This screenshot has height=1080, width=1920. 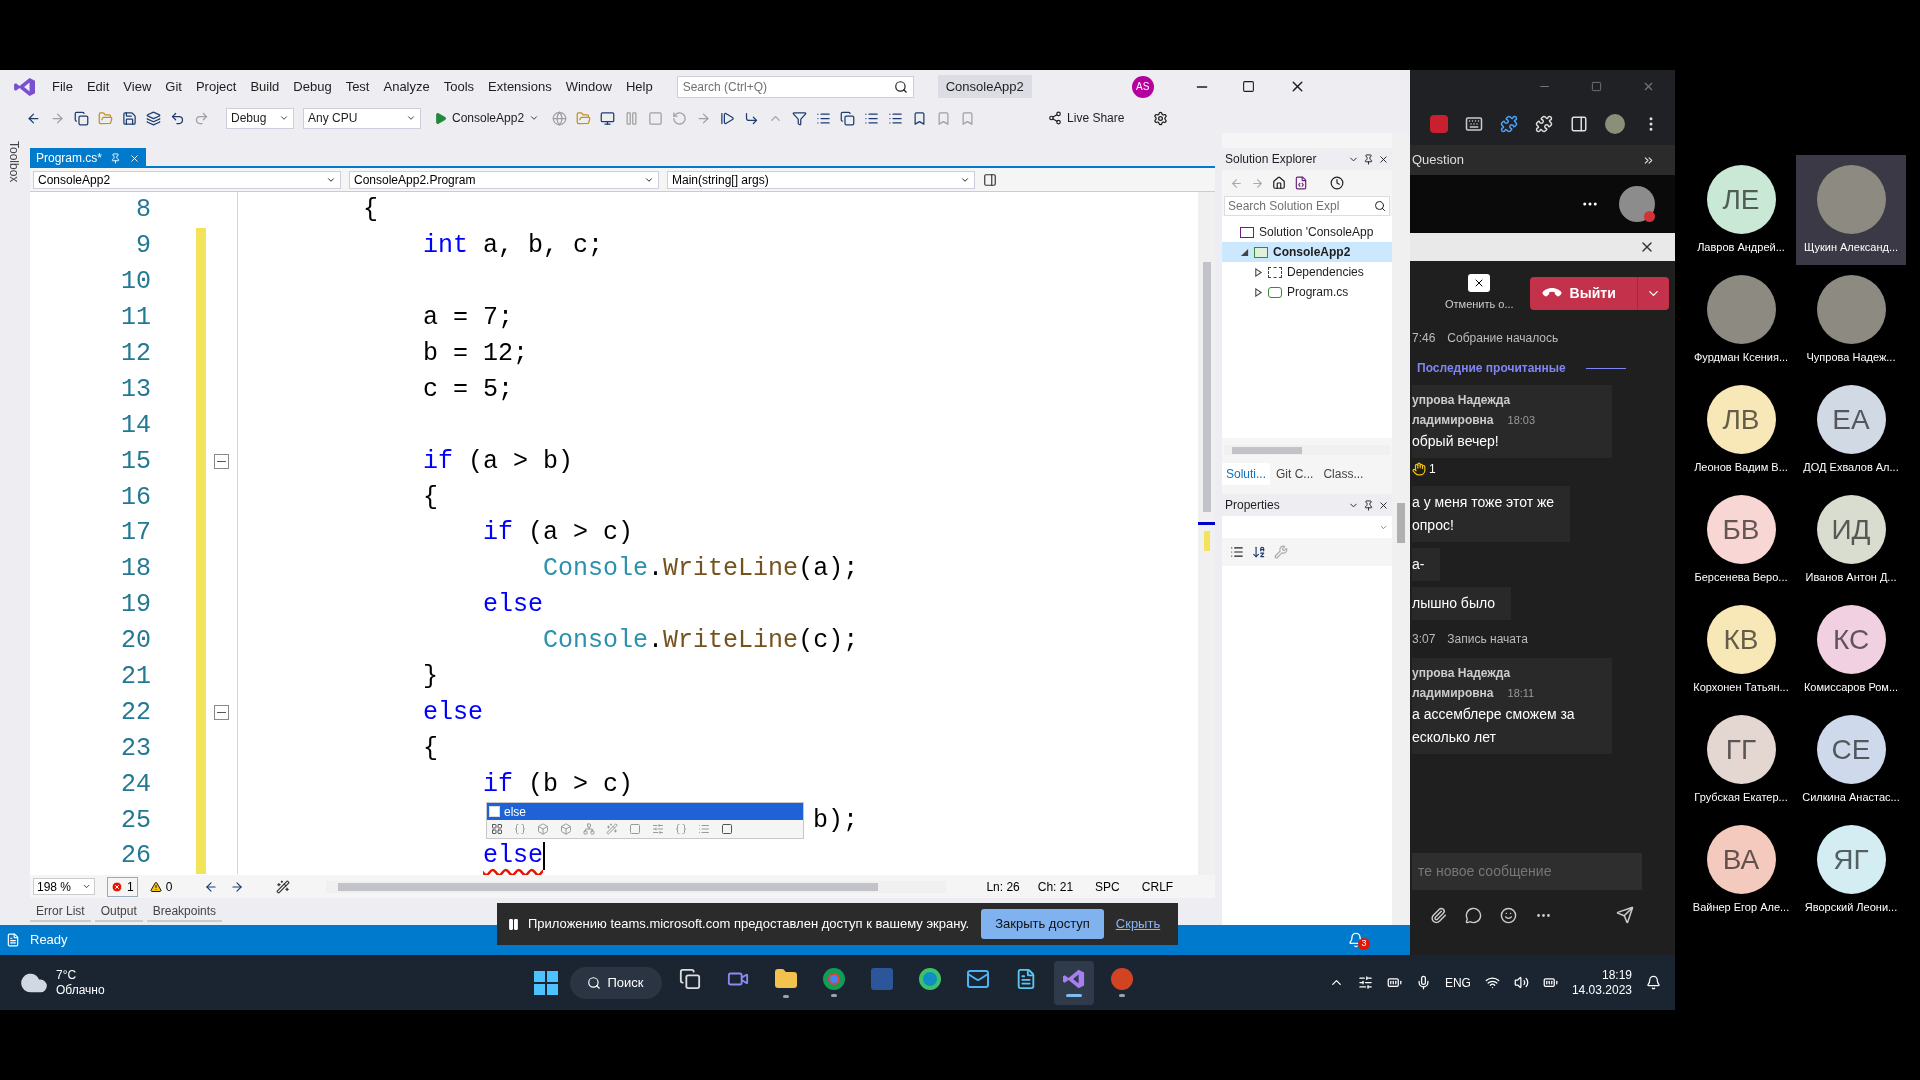 I want to click on attach-icon, so click(x=1438, y=915).